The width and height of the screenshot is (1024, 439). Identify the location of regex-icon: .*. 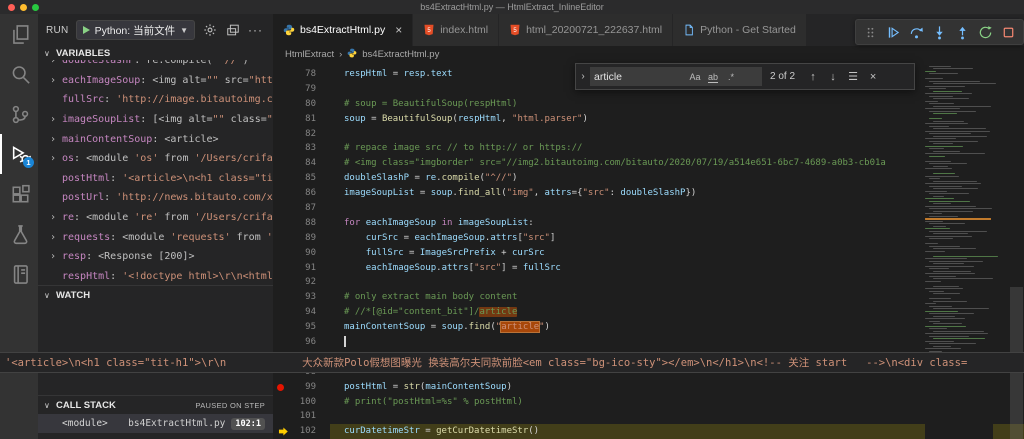
(731, 77).